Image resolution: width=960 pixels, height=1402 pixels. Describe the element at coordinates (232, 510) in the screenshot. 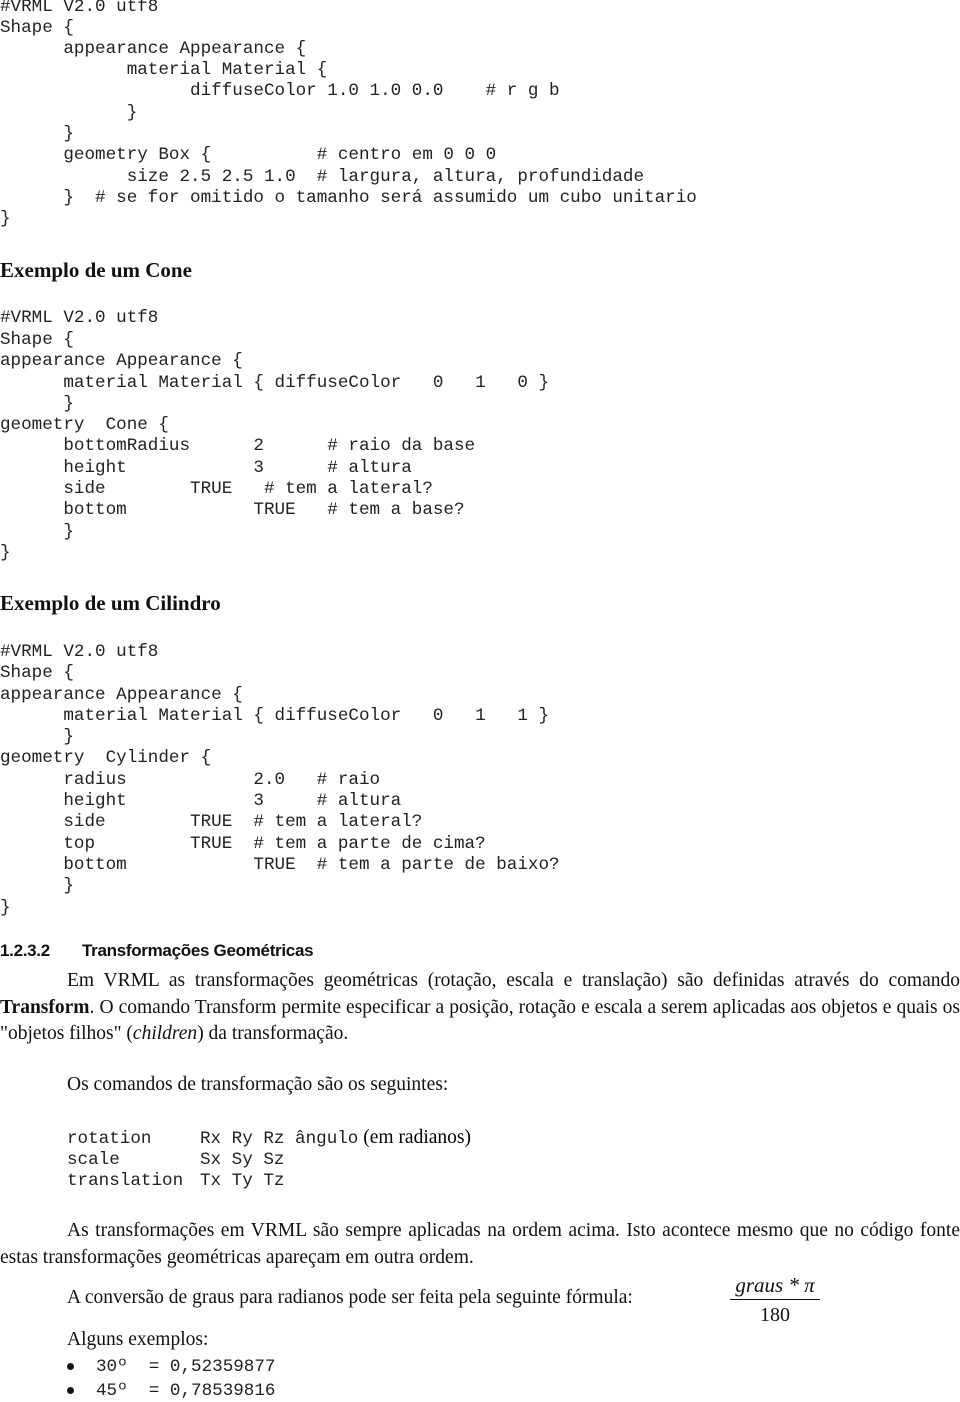

I see `code-line: bottom TRUE # tem a base?` at that location.